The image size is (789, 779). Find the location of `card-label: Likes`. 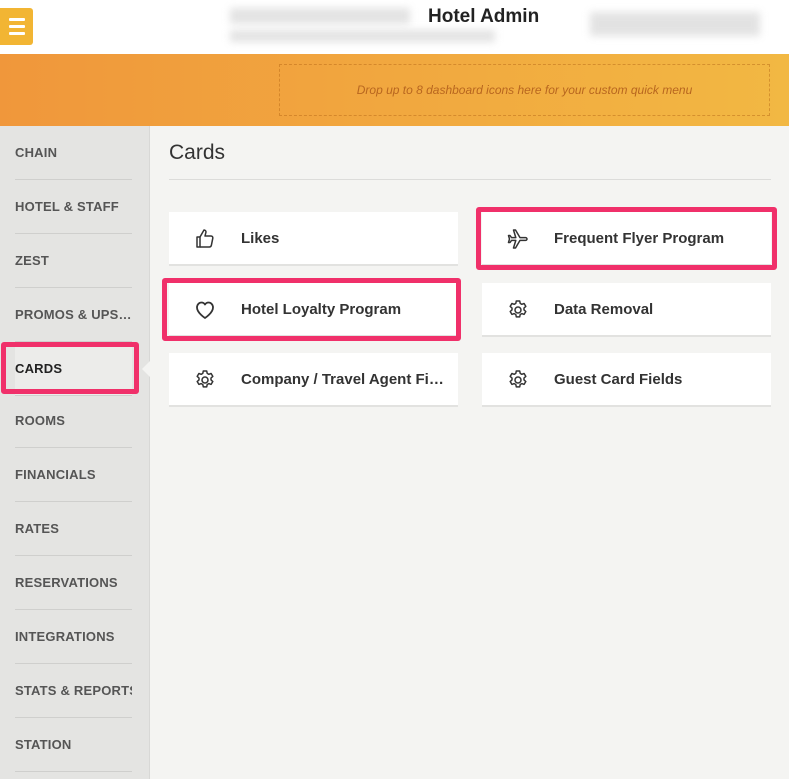

card-label: Likes is located at coordinates (260, 238).